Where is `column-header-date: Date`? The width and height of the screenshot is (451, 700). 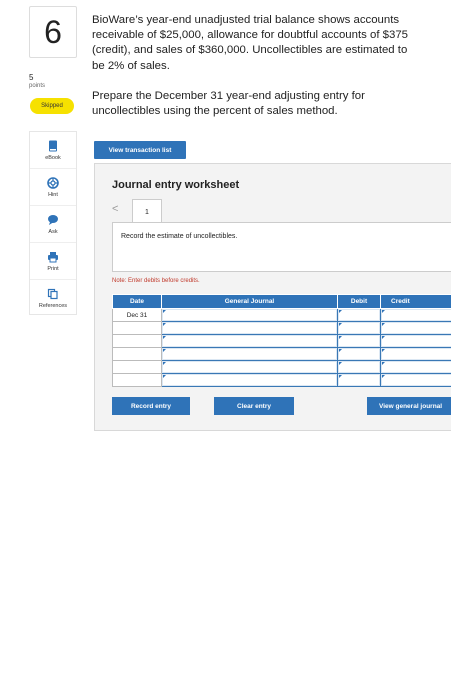
column-header-date: Date is located at coordinates (137, 301).